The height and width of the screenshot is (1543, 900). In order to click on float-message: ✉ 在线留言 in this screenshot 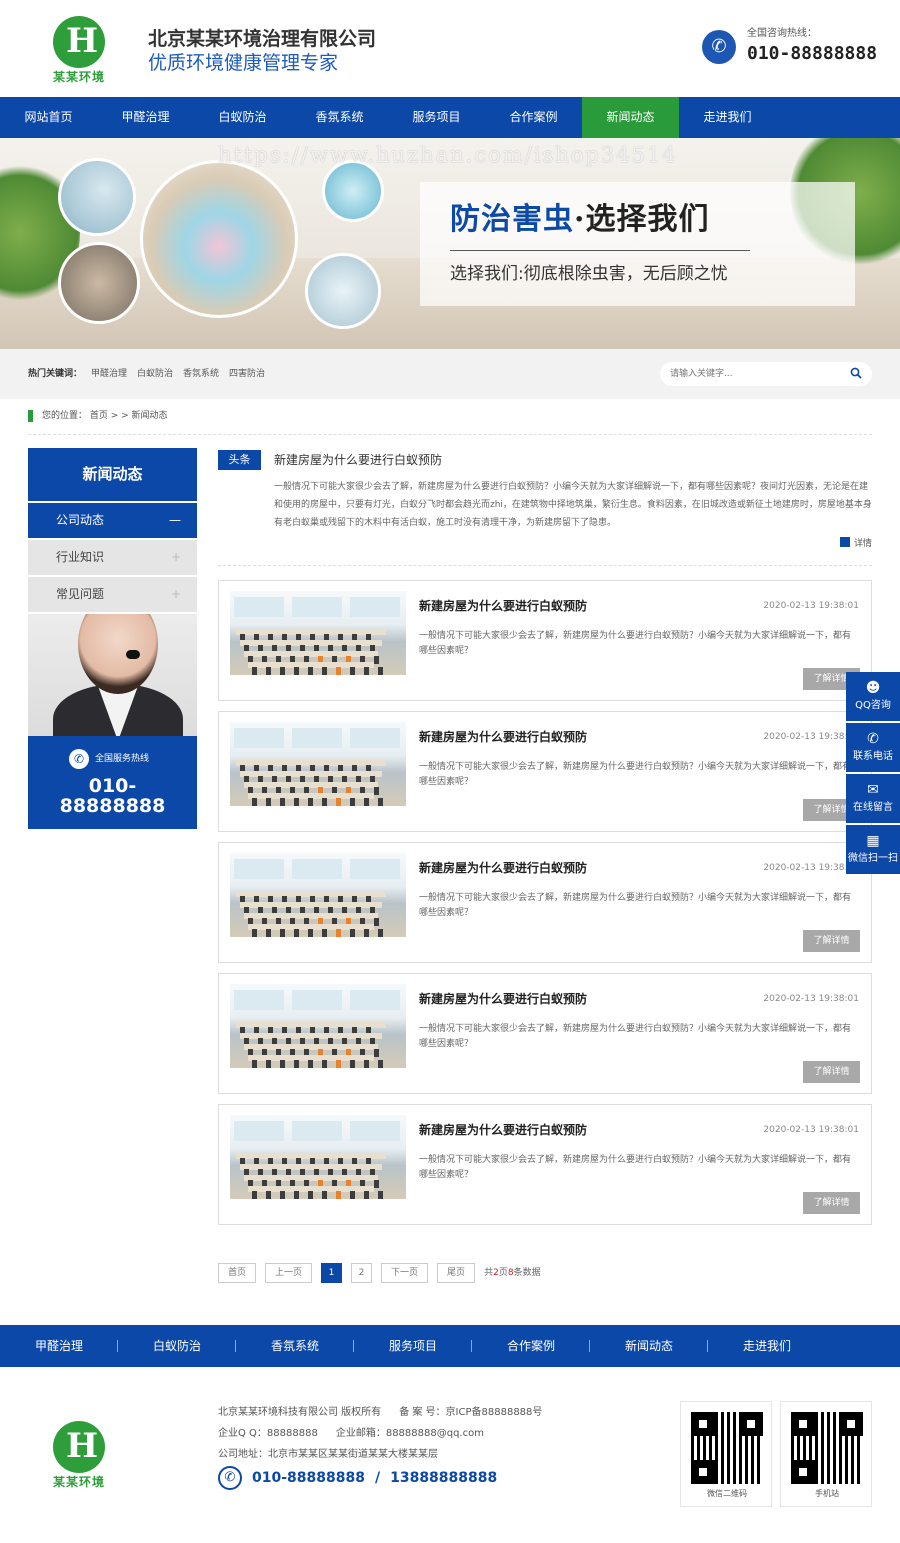, I will do `click(873, 798)`.